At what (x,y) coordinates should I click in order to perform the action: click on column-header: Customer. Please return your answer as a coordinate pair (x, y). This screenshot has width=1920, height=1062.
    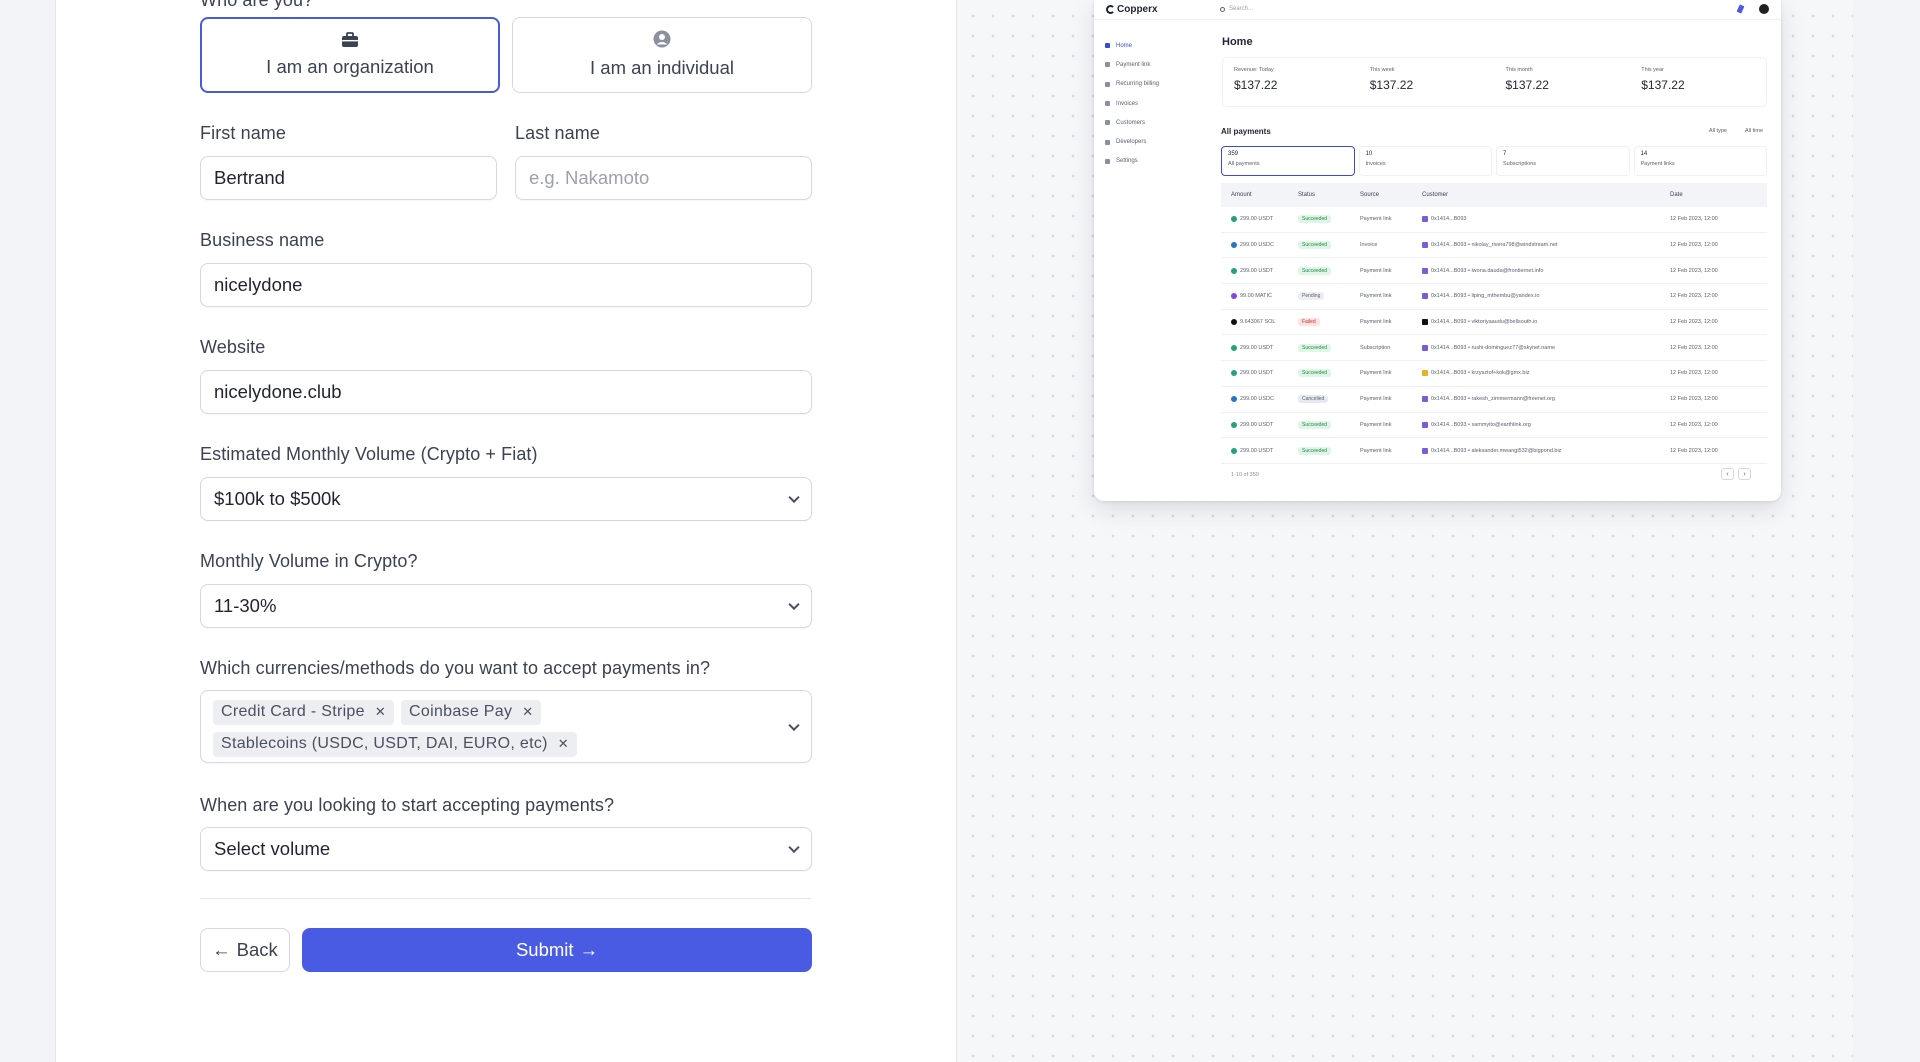
    Looking at the image, I should click on (1435, 195).